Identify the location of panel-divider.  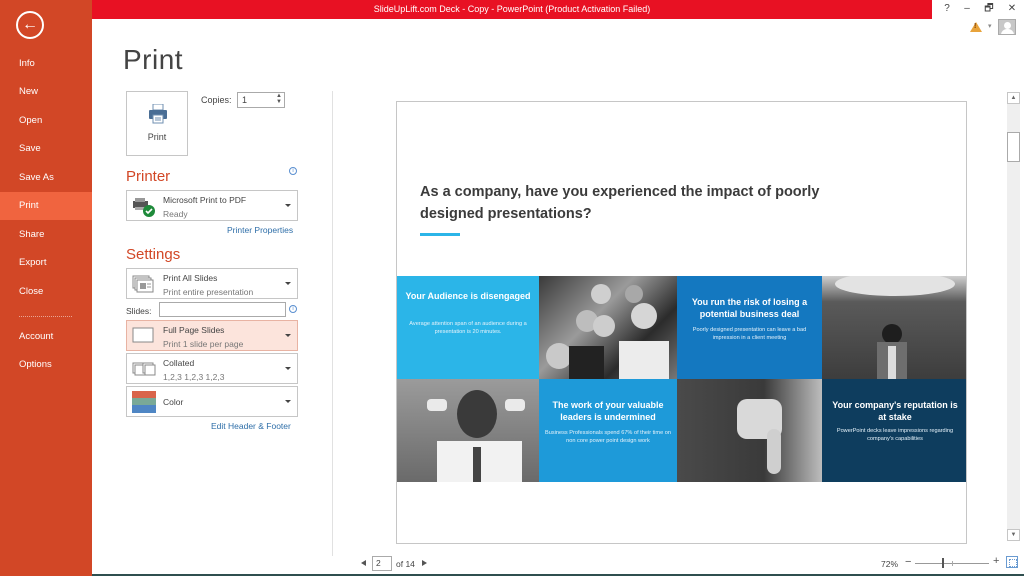
(332, 323).